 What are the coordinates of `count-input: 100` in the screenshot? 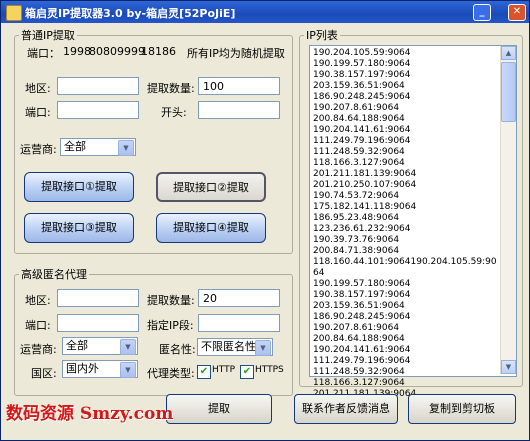 It's located at (239, 86).